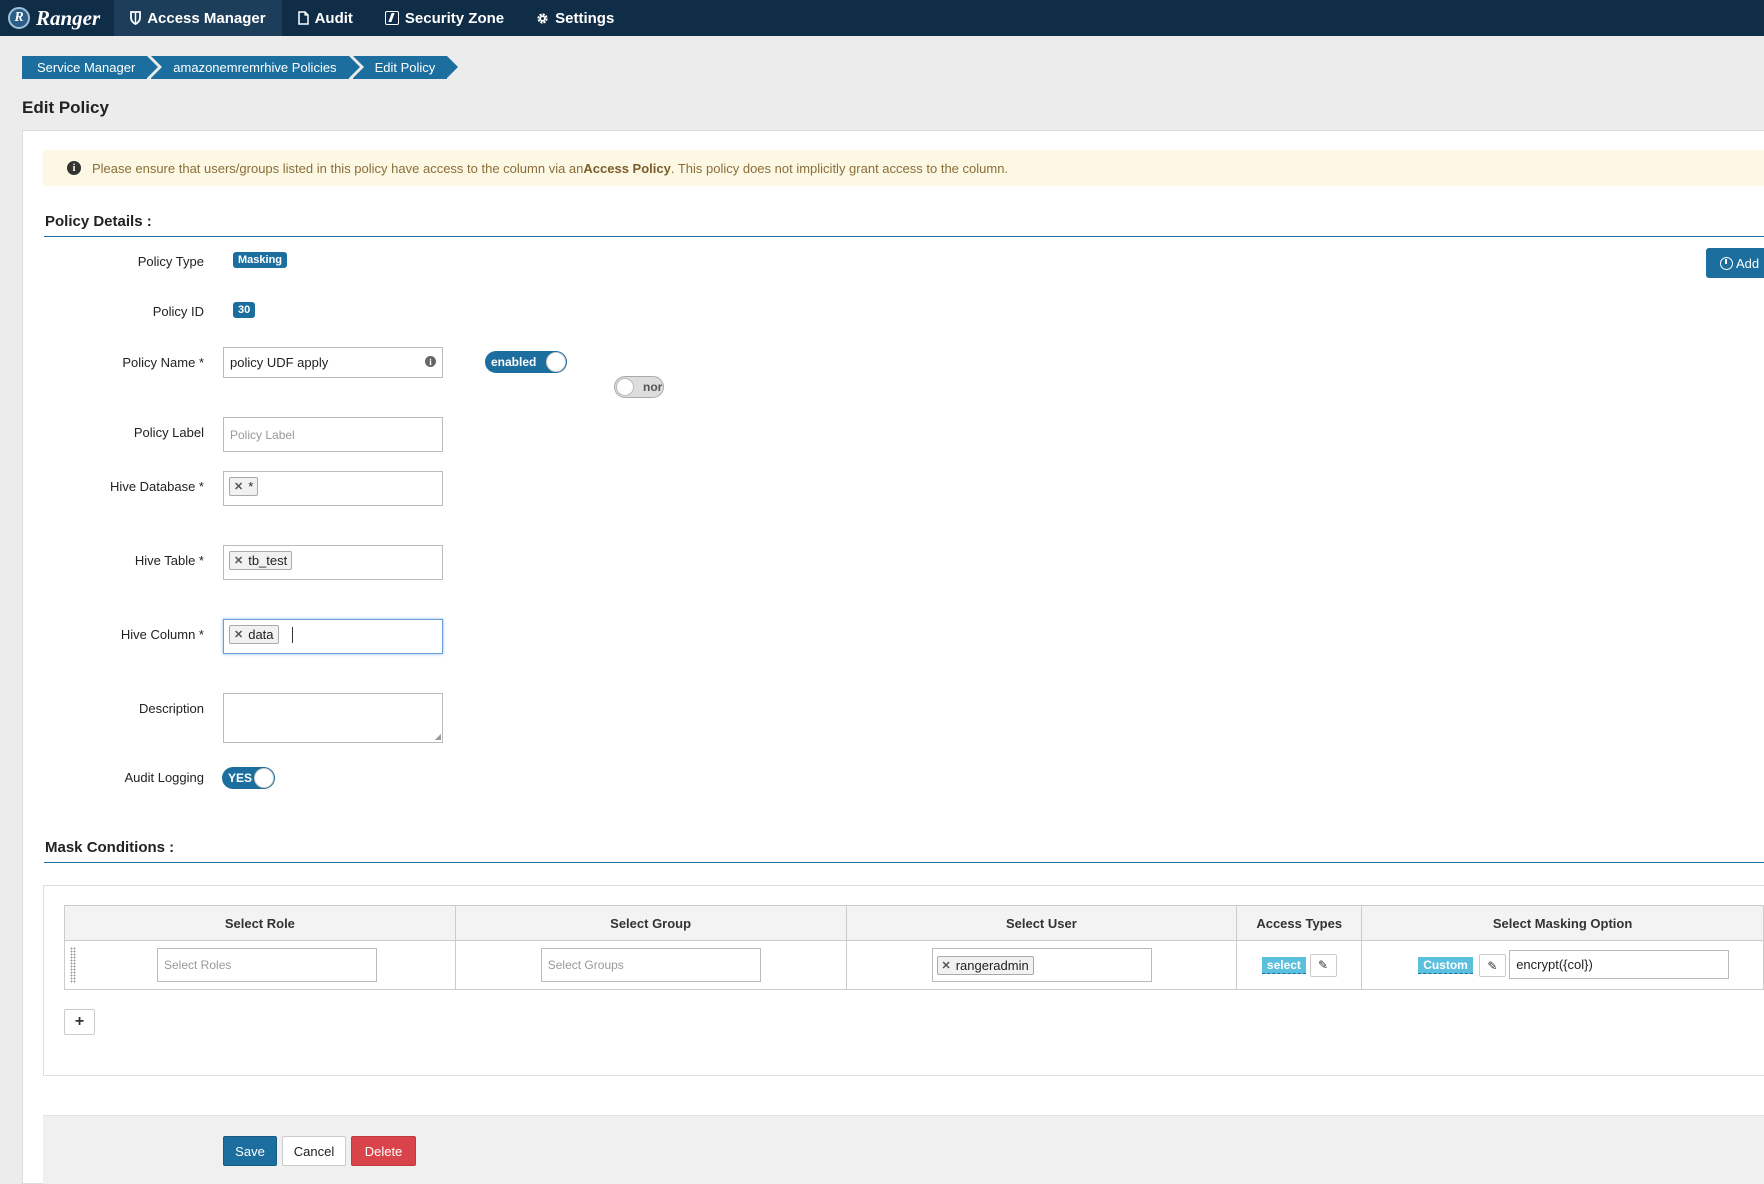 This screenshot has height=1184, width=1764. I want to click on column-header: Select Group, so click(650, 923).